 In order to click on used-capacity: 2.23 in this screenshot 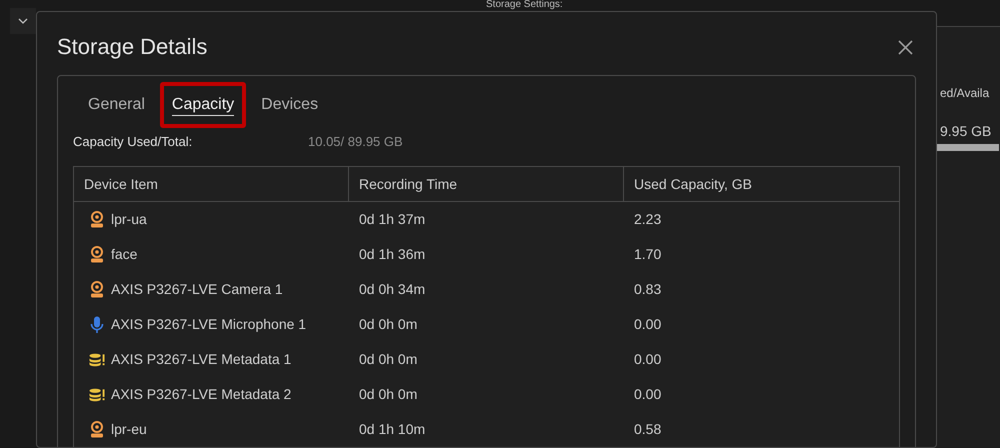, I will do `click(648, 219)`.